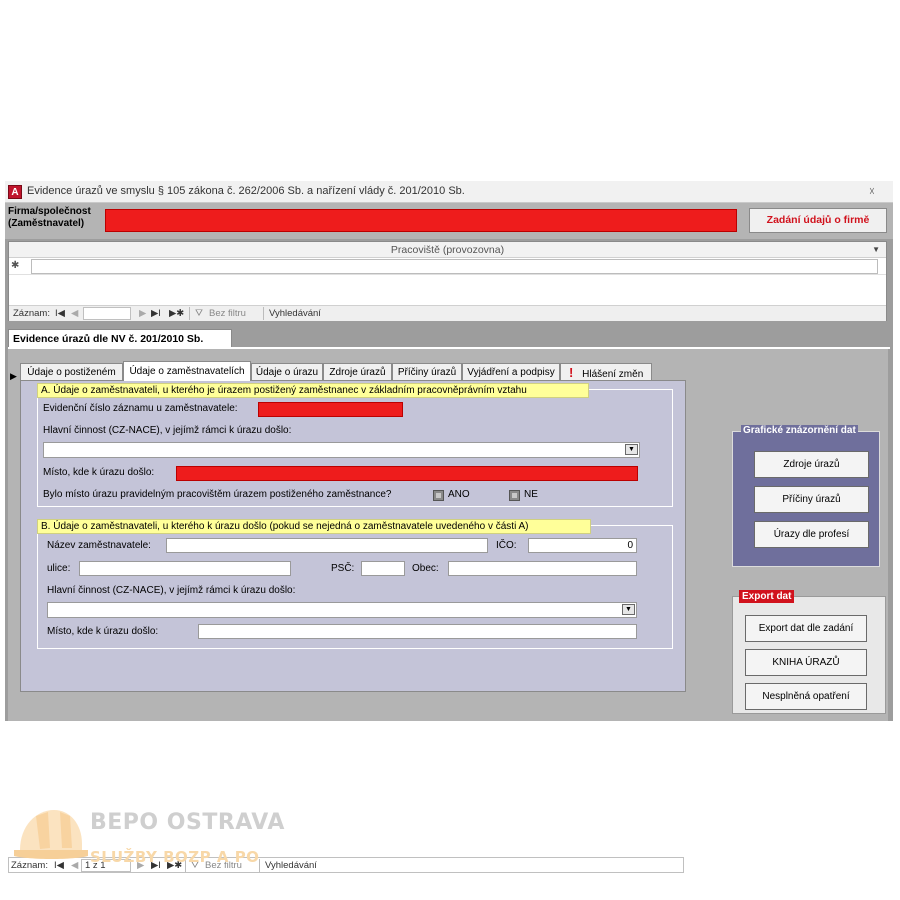 The height and width of the screenshot is (900, 900). What do you see at coordinates (187, 371) in the screenshot?
I see `tab-employers: Údaje o zaměstnavatelích` at bounding box center [187, 371].